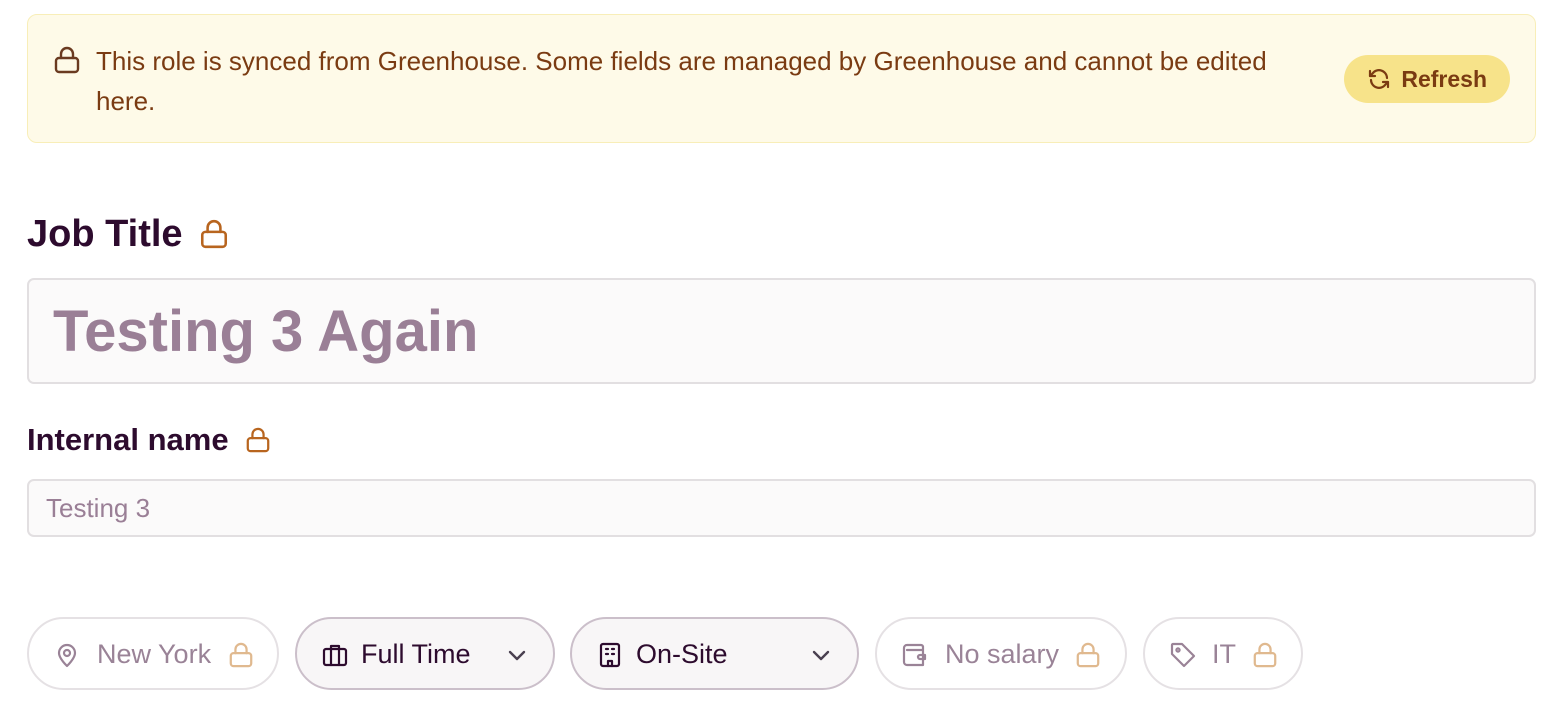 The image size is (1567, 706). I want to click on job-title-label: Job Title, so click(128, 234).